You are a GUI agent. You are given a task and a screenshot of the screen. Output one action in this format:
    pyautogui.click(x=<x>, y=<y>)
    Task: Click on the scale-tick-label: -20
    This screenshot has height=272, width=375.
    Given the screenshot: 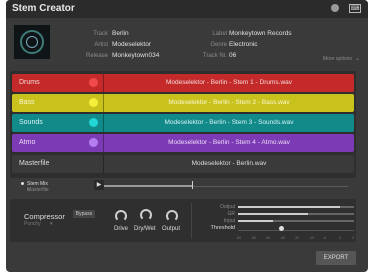 What is the action you would take?
    pyautogui.click(x=297, y=238)
    